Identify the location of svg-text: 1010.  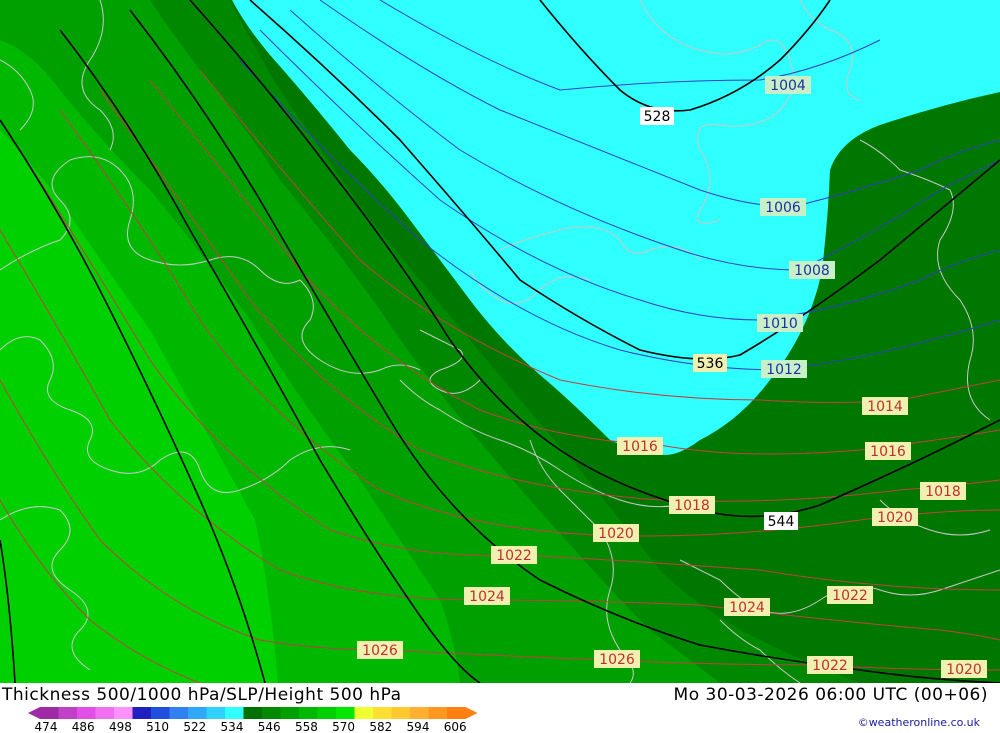
(780, 324).